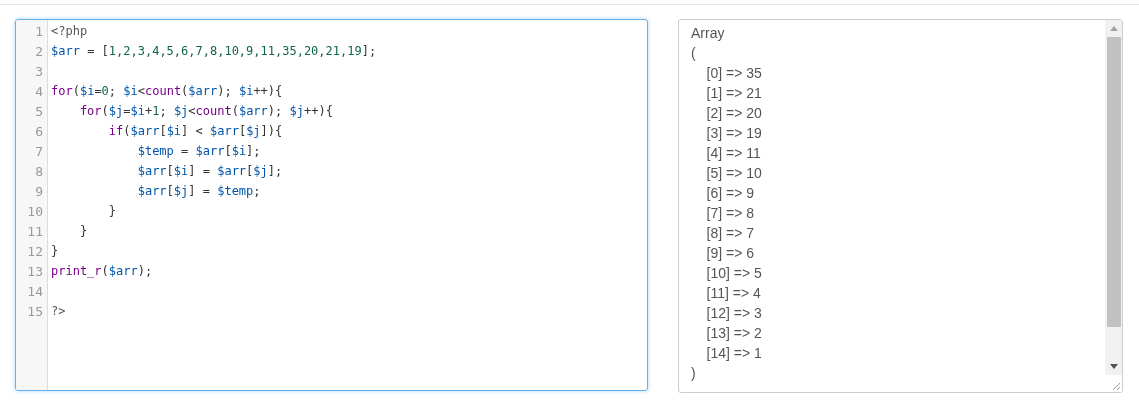 The height and width of the screenshot is (401, 1139). I want to click on code-line: print_r($arr);, so click(102, 272).